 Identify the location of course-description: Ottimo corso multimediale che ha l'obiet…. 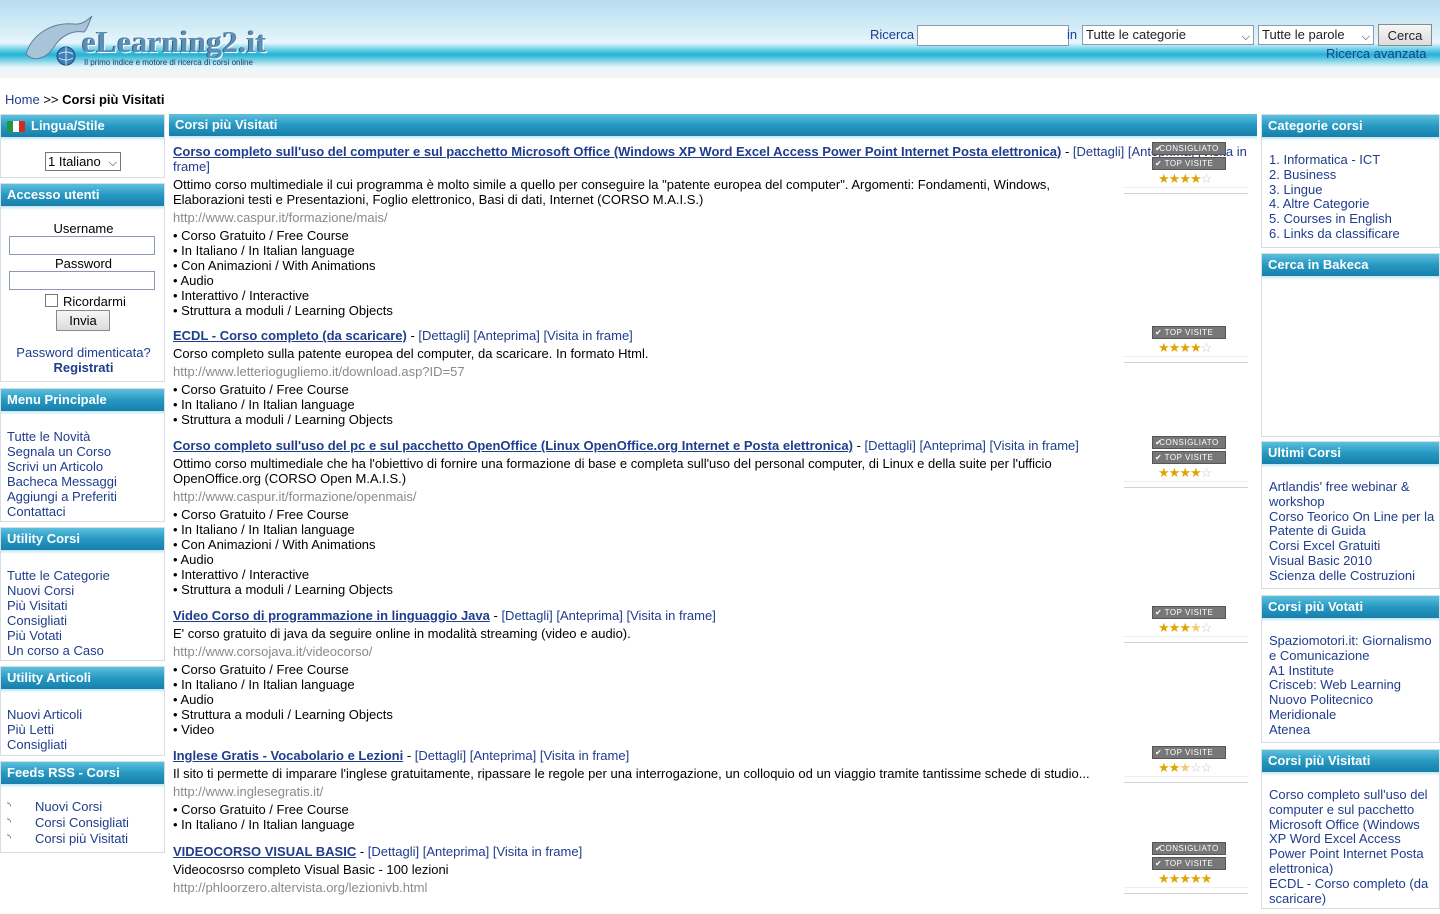
(612, 471).